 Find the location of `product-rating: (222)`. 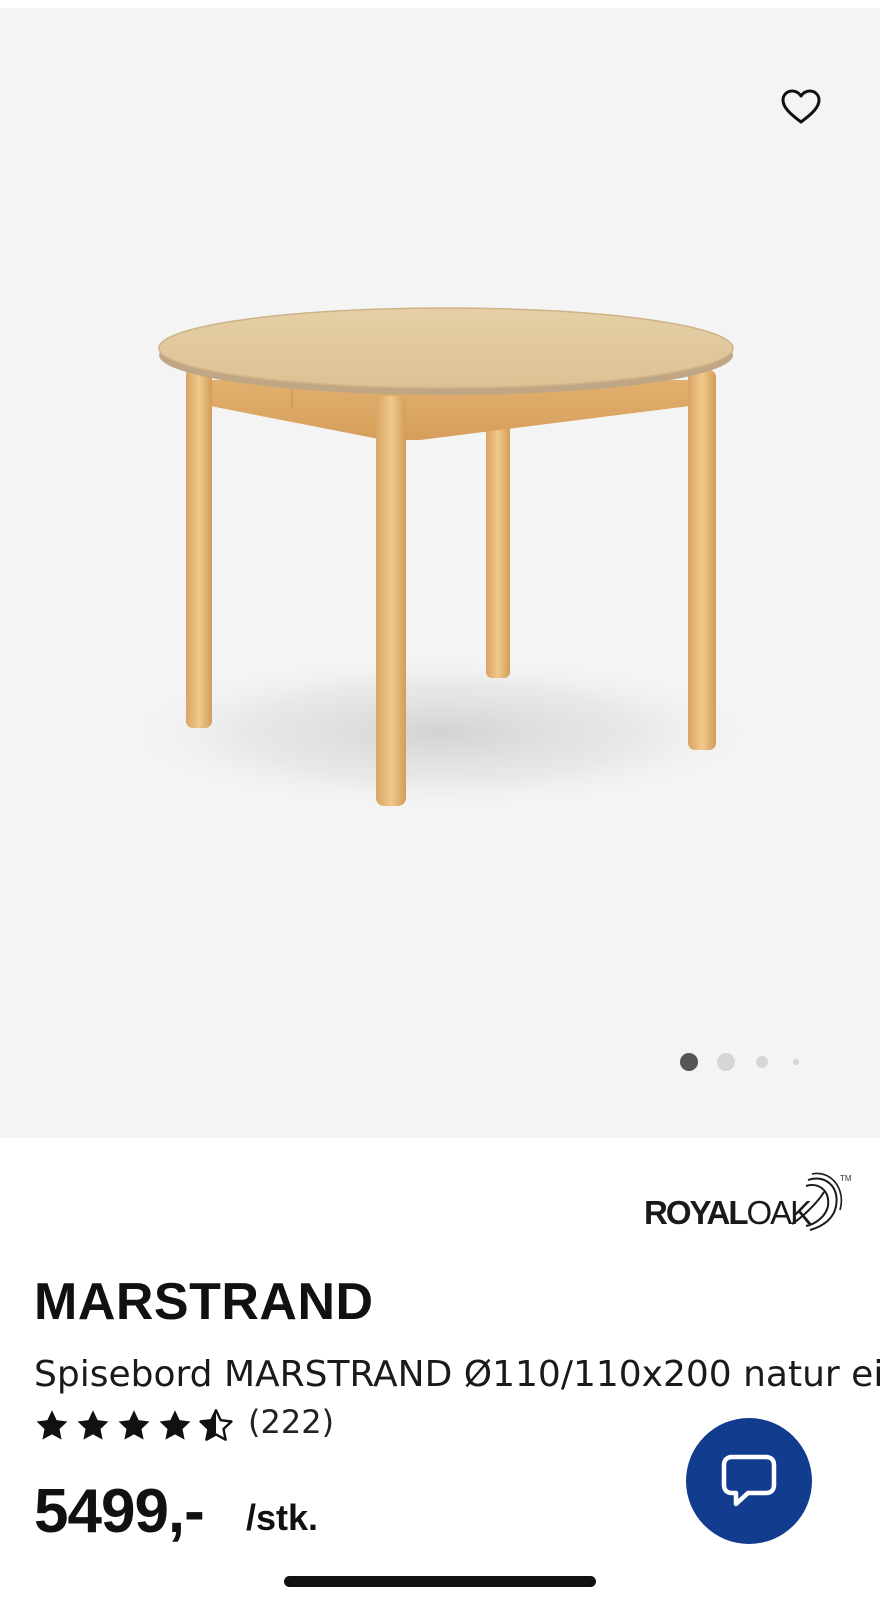

product-rating: (222) is located at coordinates (184, 1425).